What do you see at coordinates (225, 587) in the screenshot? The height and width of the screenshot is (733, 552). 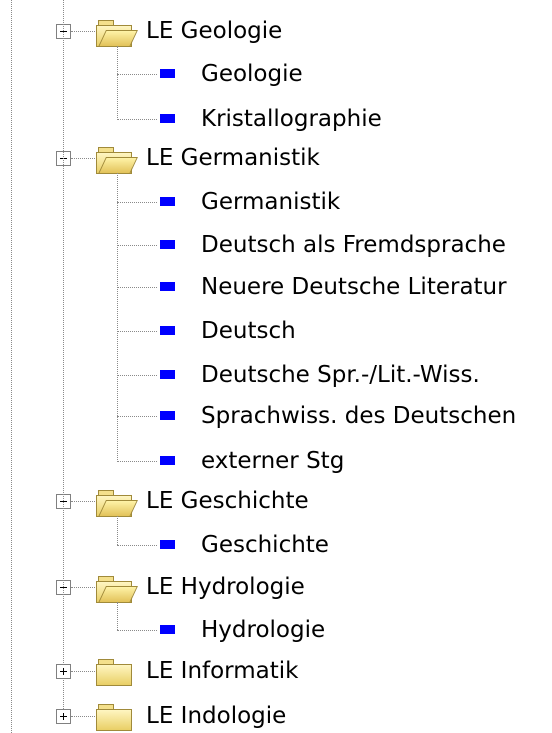 I see `tree-node-label: LE Hydrologie` at bounding box center [225, 587].